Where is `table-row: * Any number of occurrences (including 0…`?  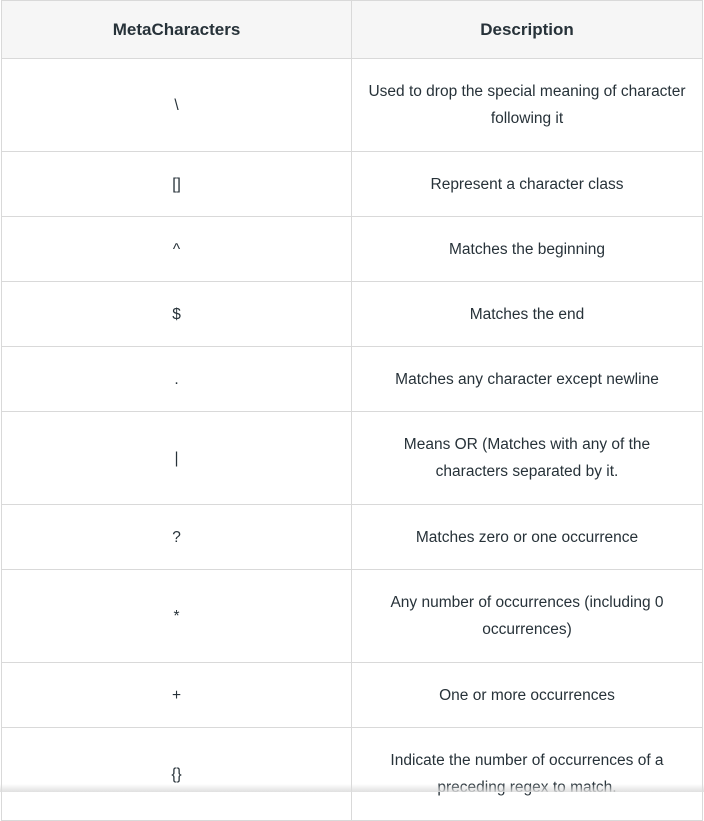 table-row: * Any number of occurrences (including 0… is located at coordinates (352, 616).